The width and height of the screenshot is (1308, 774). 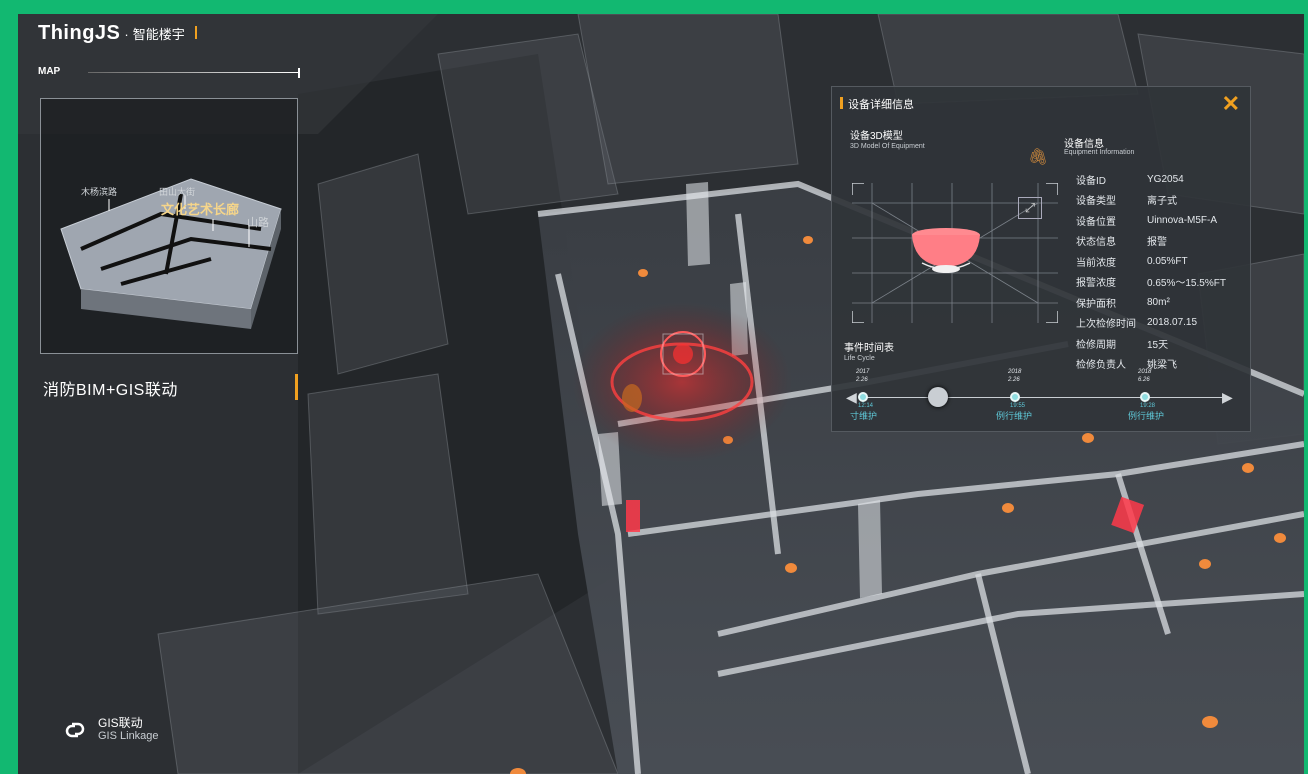 What do you see at coordinates (1162, 202) in the screenshot?
I see `info-value: 离子式` at bounding box center [1162, 202].